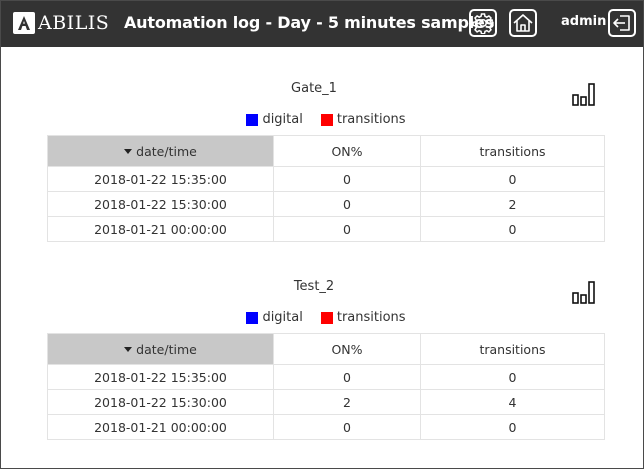 This screenshot has width=644, height=469. I want to click on table-row: 2018-01-22 15:30:00 2 4, so click(326, 402).